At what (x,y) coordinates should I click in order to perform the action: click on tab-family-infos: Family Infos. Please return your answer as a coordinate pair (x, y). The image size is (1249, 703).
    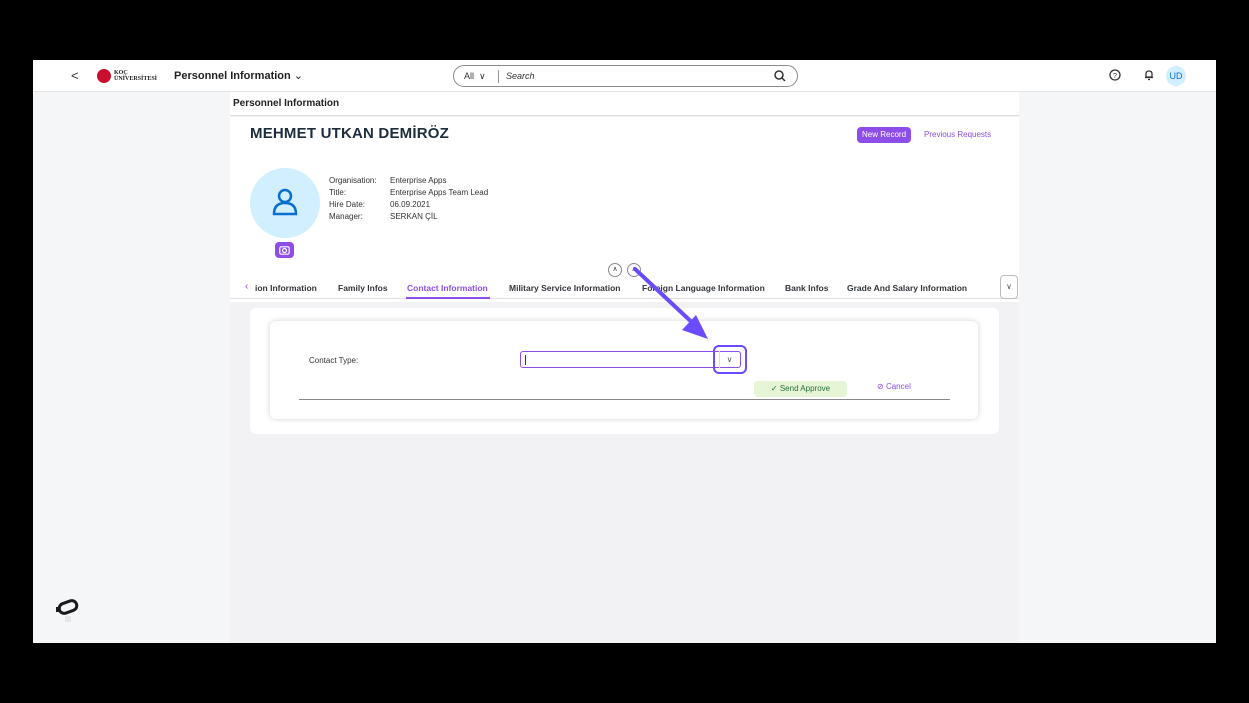
    Looking at the image, I should click on (363, 288).